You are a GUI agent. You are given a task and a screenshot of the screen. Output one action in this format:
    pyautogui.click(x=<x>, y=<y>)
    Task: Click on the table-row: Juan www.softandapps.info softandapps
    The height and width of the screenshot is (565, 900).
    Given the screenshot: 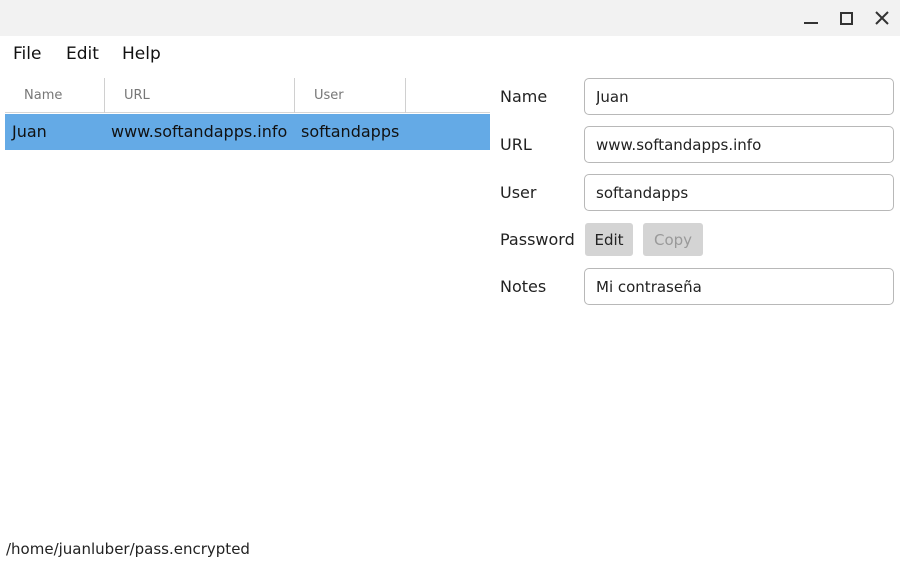 What is the action you would take?
    pyautogui.click(x=247, y=132)
    